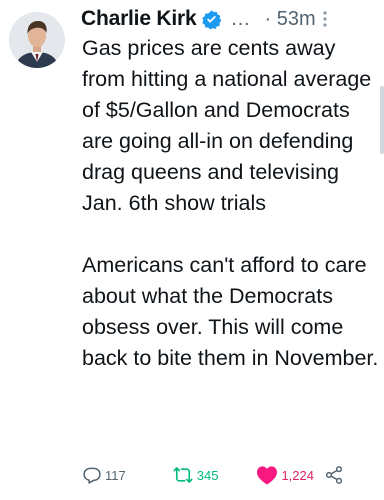  Describe the element at coordinates (115, 475) in the screenshot. I see `reply-count: 117` at that location.